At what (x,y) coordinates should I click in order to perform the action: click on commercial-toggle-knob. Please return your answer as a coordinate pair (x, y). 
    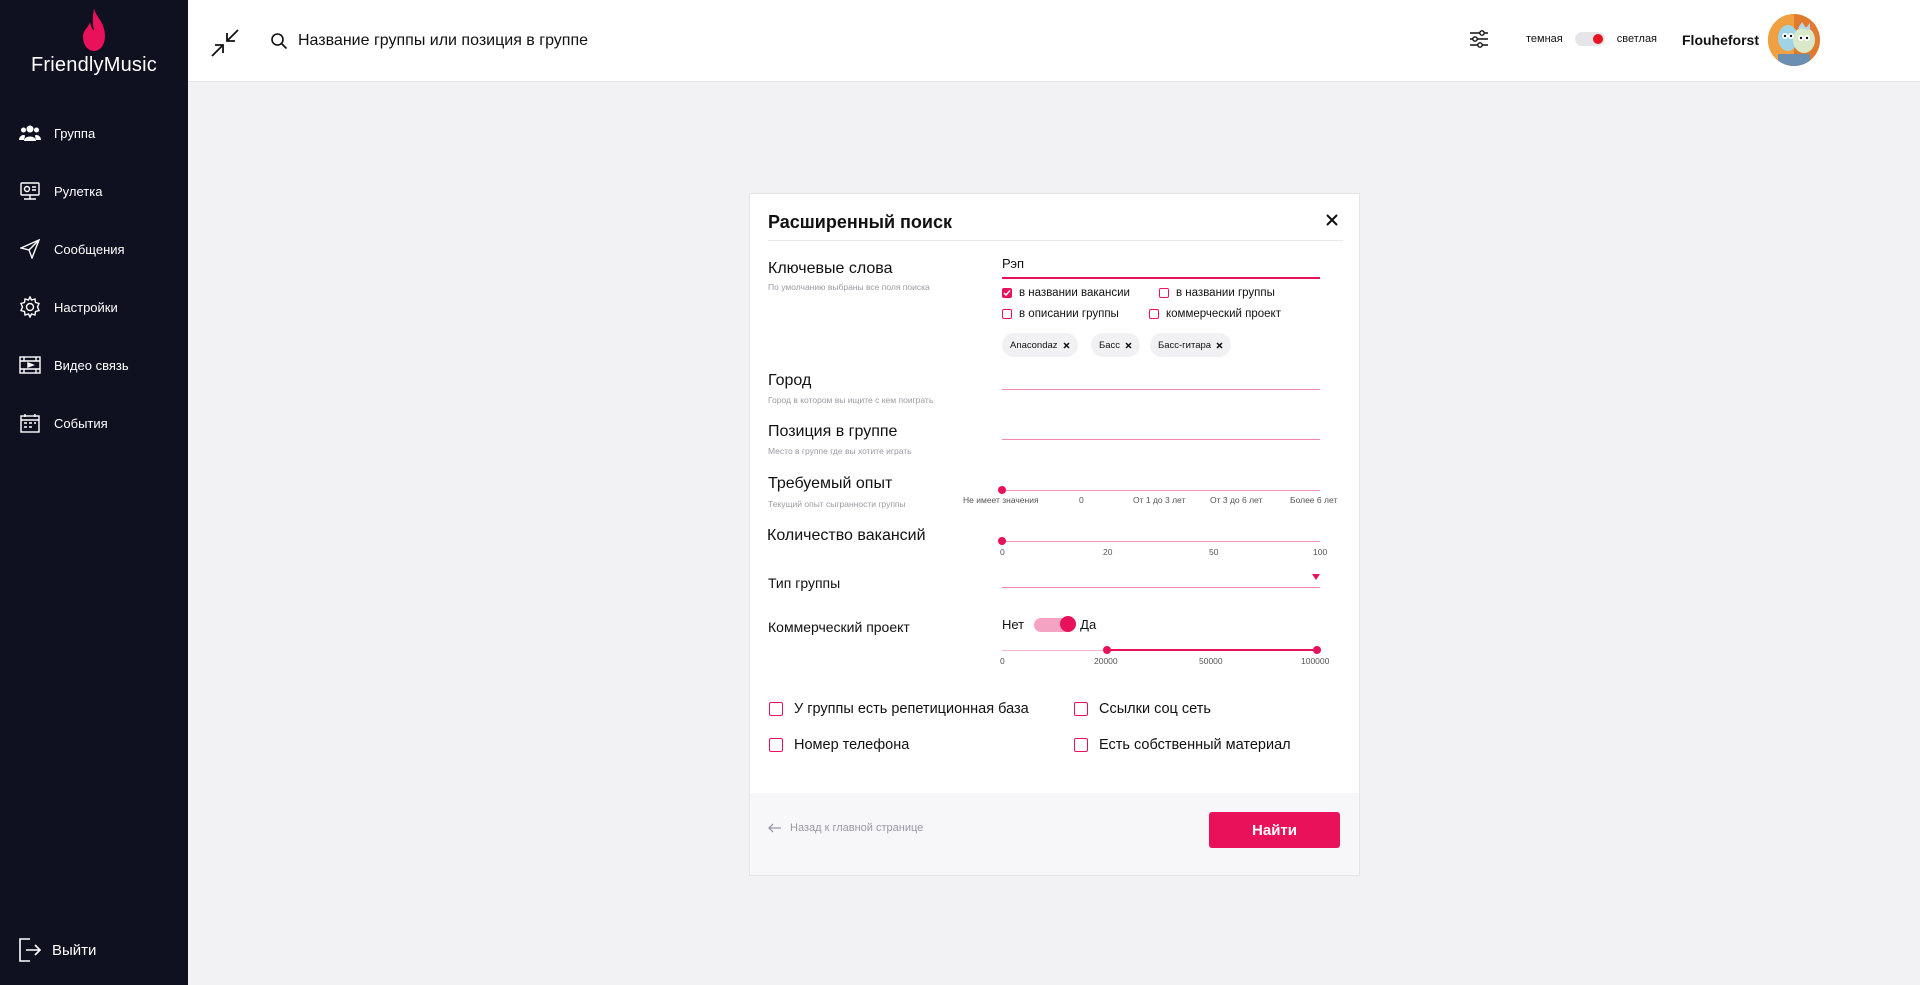
    Looking at the image, I should click on (1068, 623).